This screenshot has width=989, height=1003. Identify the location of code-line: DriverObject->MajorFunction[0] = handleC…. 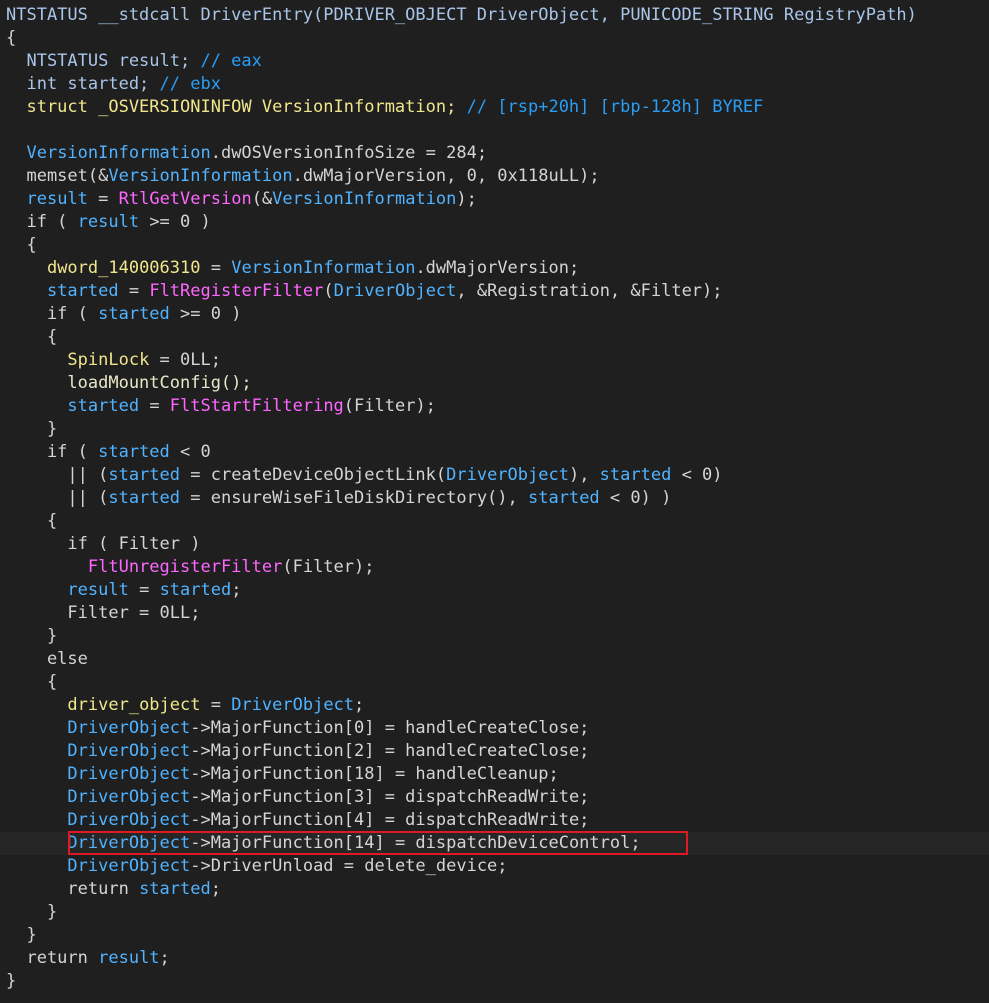
(297, 728).